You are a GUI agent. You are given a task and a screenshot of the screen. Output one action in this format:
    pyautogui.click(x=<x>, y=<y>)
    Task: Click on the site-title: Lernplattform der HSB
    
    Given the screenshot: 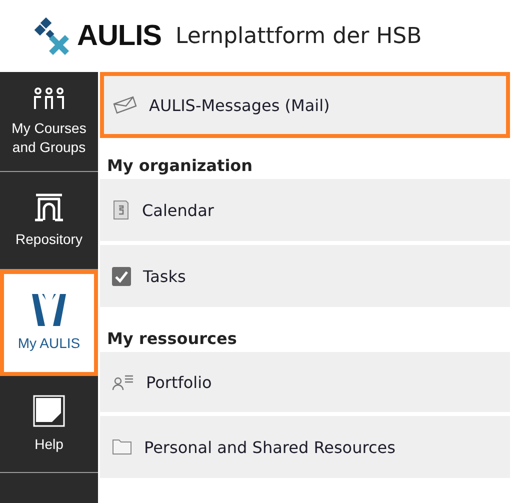 What is the action you would take?
    pyautogui.click(x=299, y=36)
    